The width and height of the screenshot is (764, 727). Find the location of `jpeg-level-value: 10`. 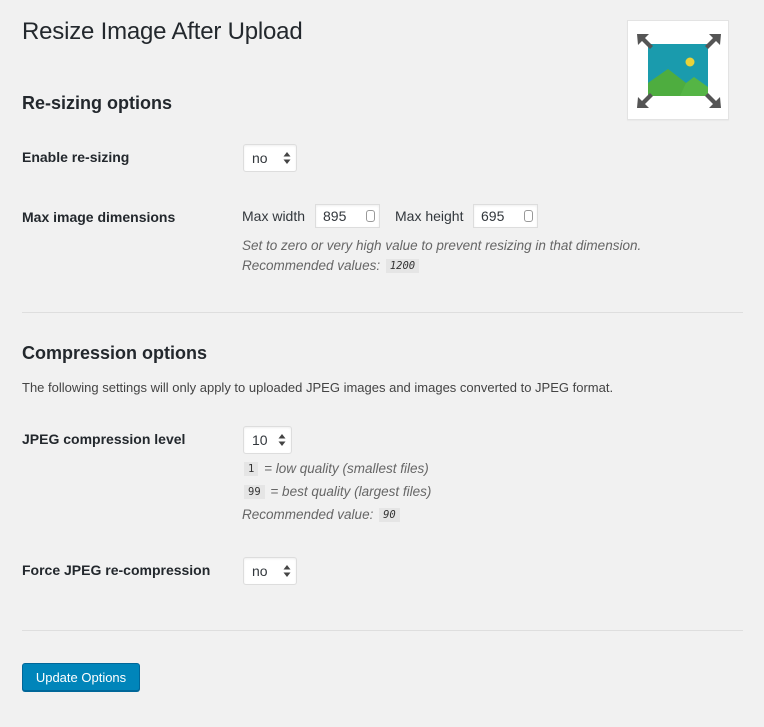

jpeg-level-value: 10 is located at coordinates (260, 440).